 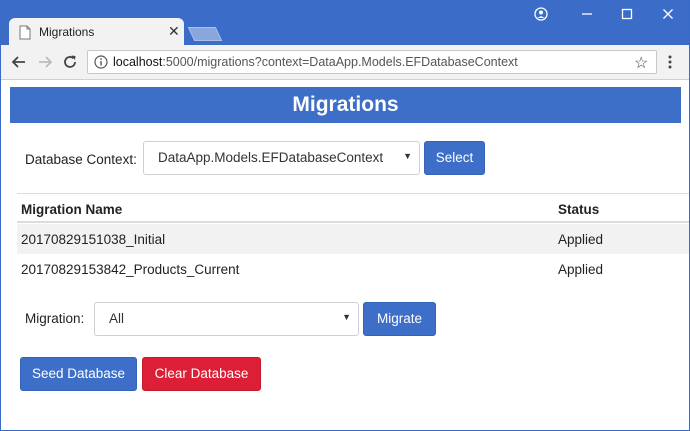 What do you see at coordinates (670, 62) in the screenshot?
I see `browser-menu-icon` at bounding box center [670, 62].